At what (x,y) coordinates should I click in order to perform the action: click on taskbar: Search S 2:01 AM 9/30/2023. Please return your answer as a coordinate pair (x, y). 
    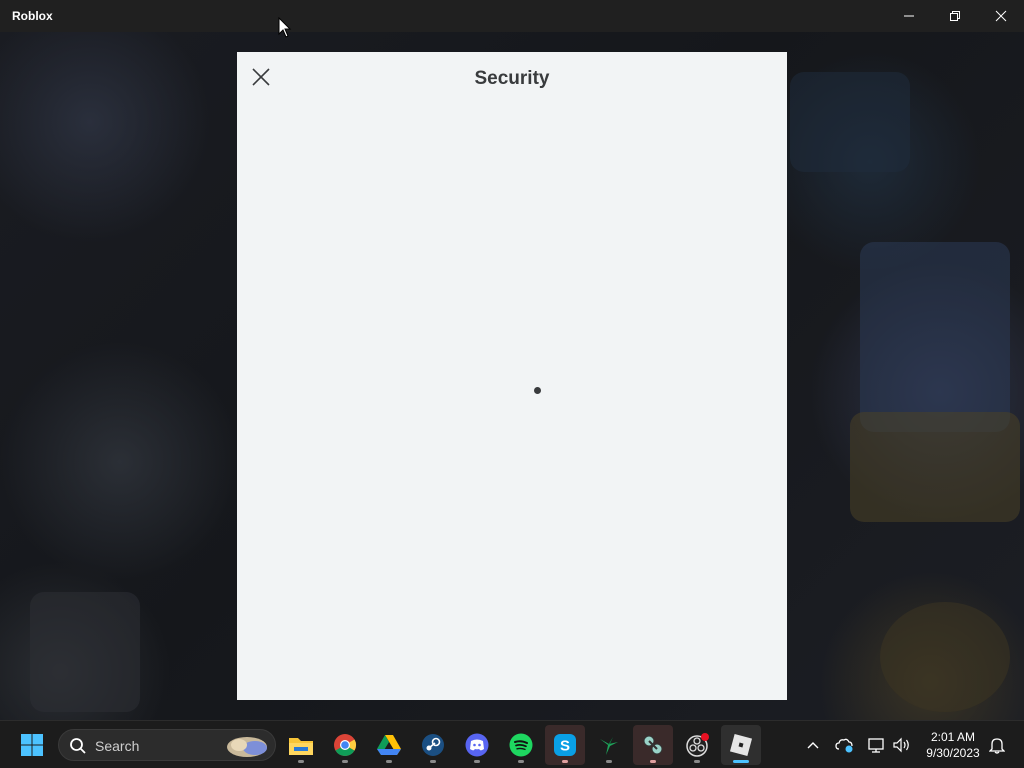
    Looking at the image, I should click on (512, 744).